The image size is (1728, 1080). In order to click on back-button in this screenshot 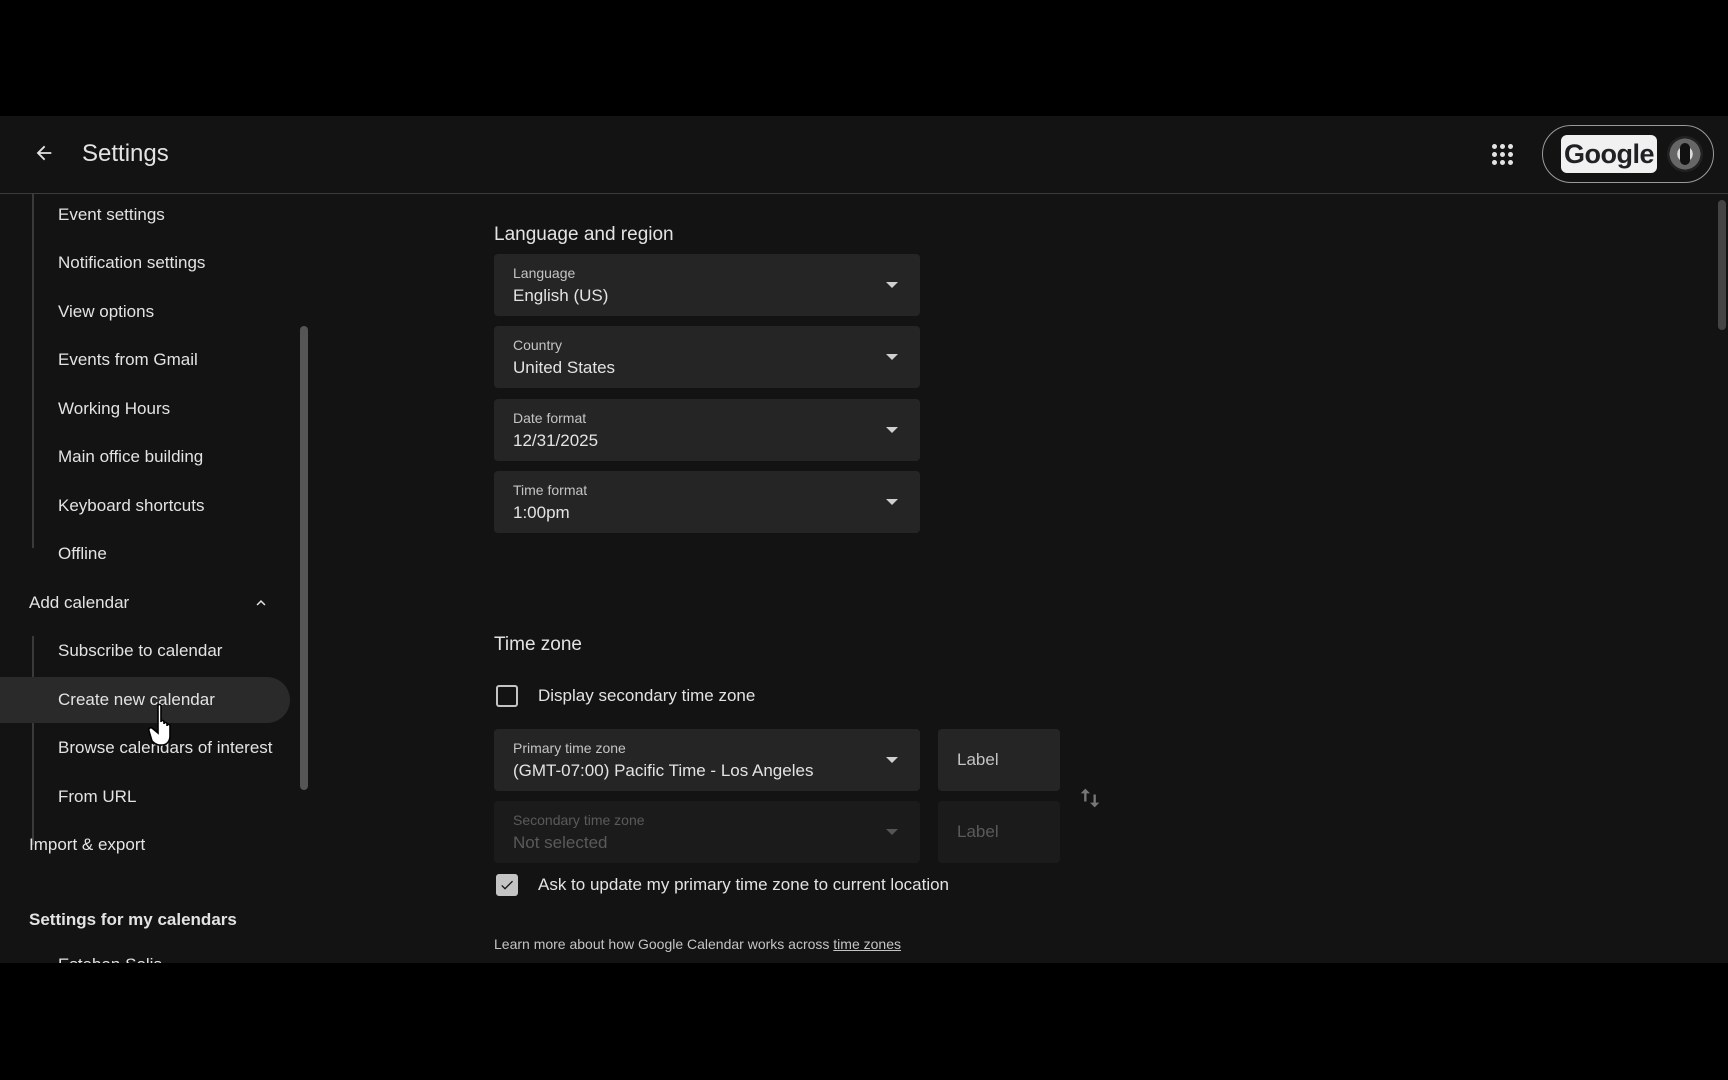, I will do `click(44, 153)`.